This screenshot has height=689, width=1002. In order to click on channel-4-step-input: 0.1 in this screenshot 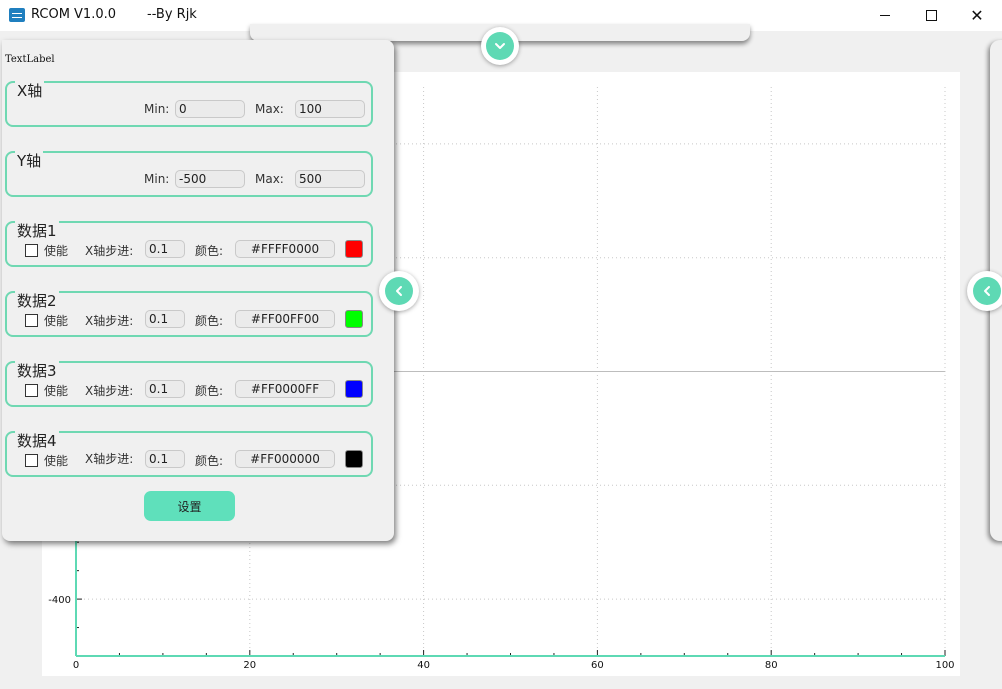, I will do `click(165, 459)`.